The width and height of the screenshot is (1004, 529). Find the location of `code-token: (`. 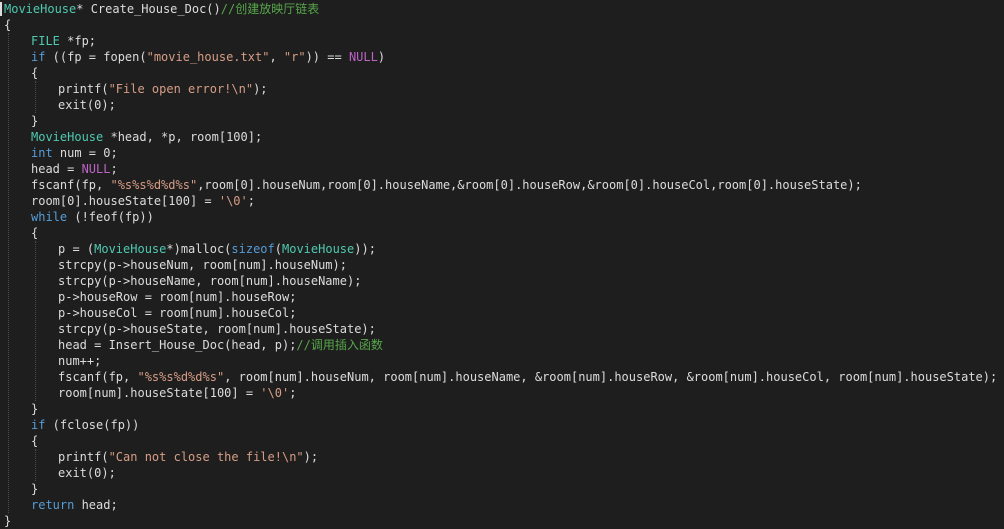

code-token: ( is located at coordinates (278, 249).